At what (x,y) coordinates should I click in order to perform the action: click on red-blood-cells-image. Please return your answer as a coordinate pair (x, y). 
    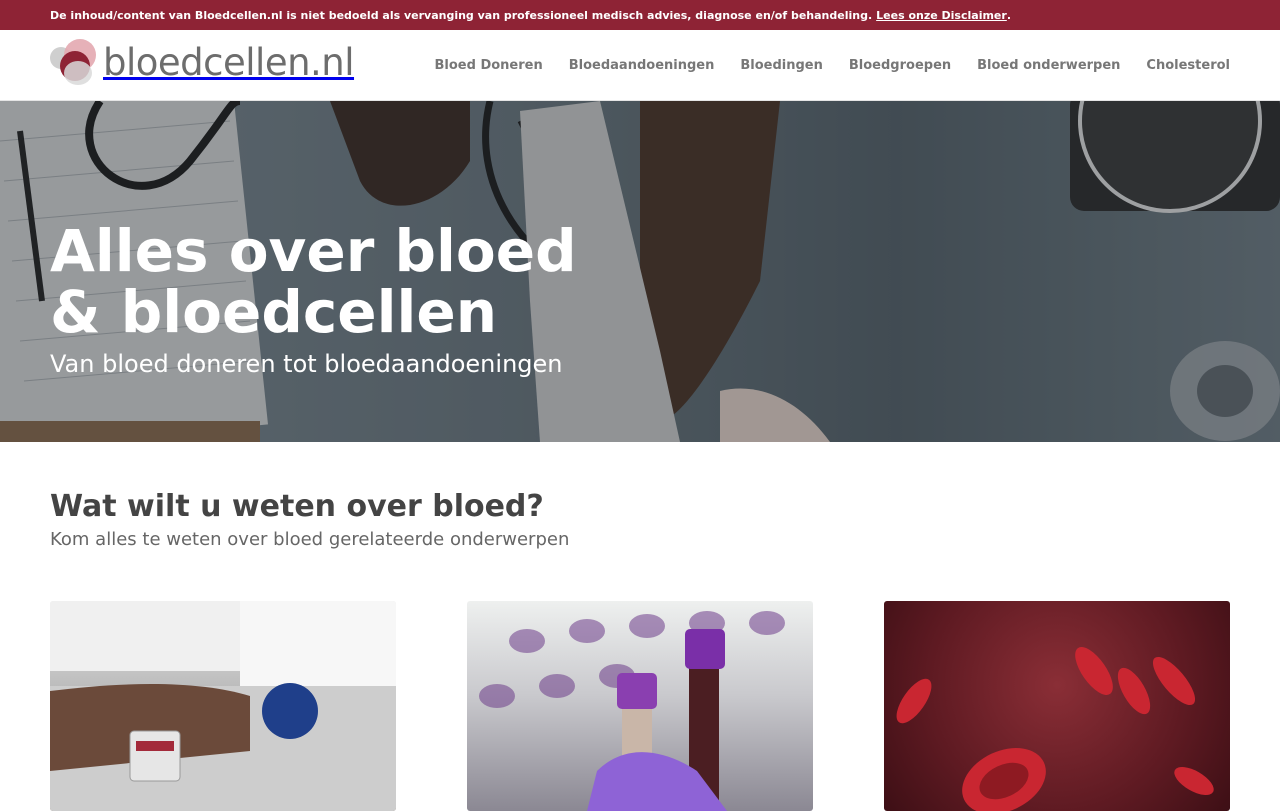
    Looking at the image, I should click on (1055, 729).